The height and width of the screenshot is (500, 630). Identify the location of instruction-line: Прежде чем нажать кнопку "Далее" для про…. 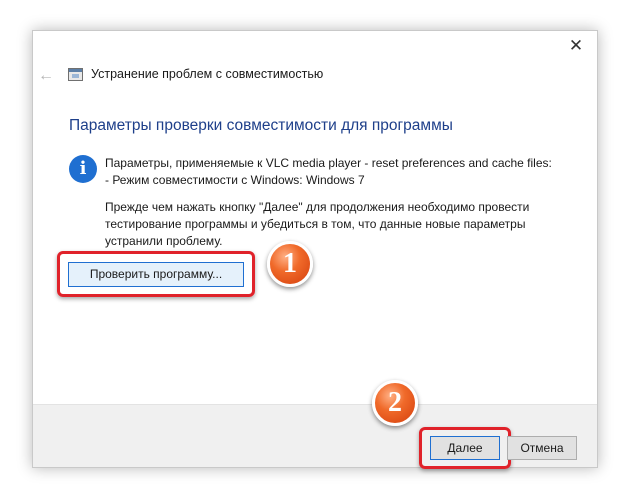
(317, 207).